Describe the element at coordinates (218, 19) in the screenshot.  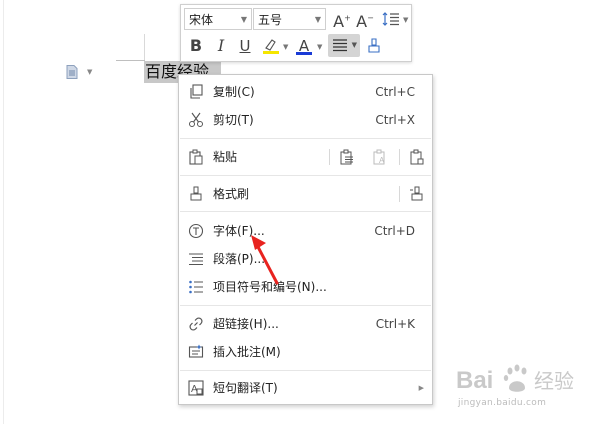
I see `font-name-select: 宋体 ▼` at that location.